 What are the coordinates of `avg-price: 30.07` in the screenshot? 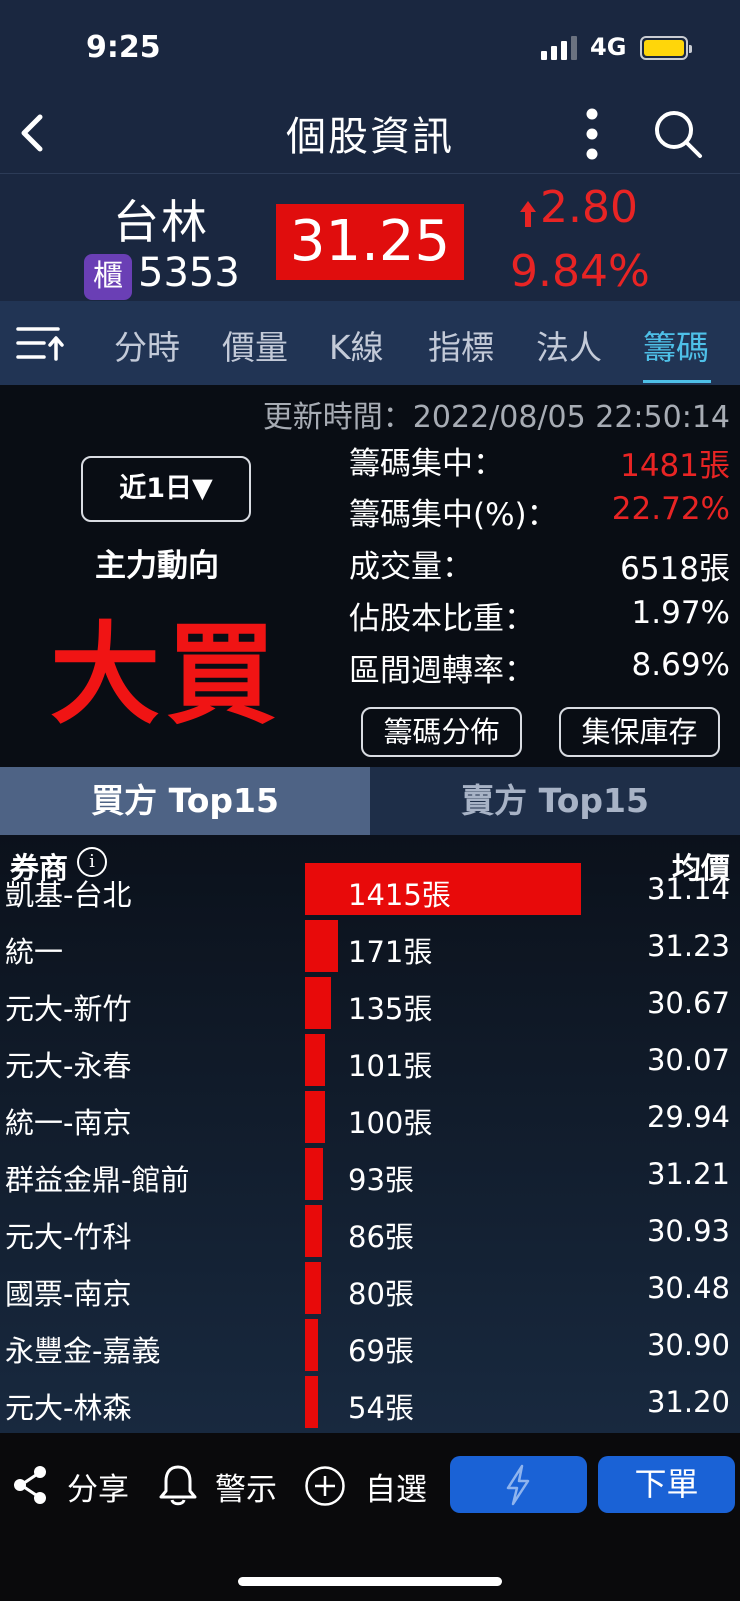 It's located at (688, 1060).